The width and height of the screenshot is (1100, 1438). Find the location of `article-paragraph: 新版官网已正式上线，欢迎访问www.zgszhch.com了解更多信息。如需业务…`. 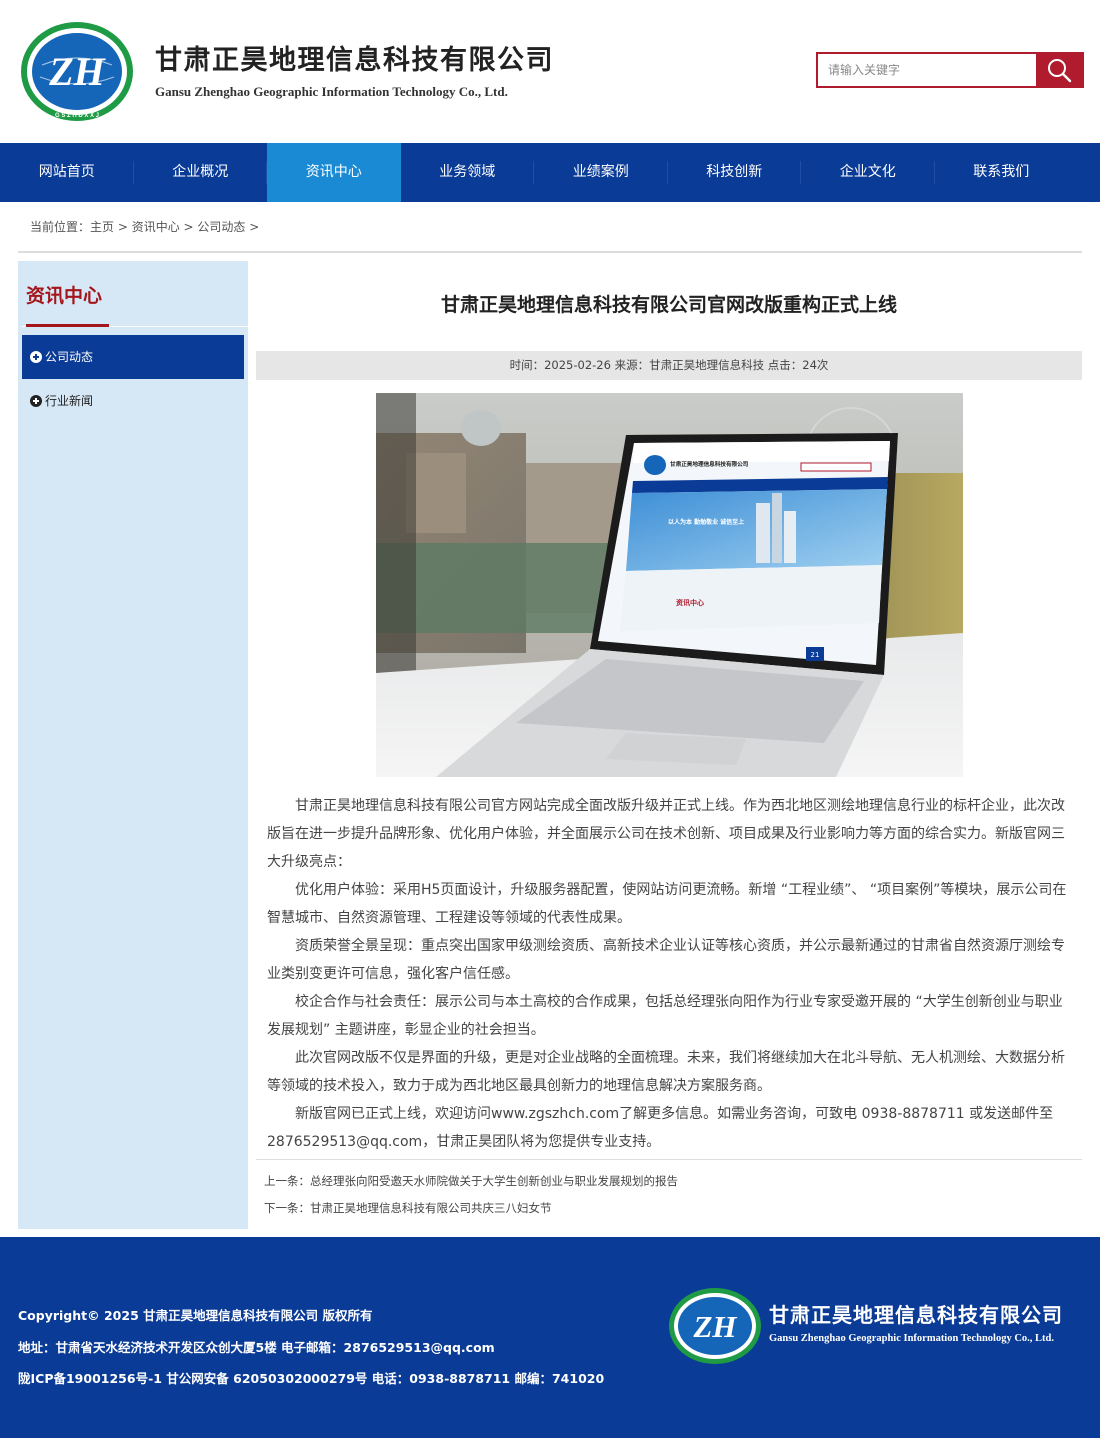

article-paragraph: 新版官网已正式上线，欢迎访问www.zgszhch.com了解更多信息。如需业务… is located at coordinates (660, 1128).